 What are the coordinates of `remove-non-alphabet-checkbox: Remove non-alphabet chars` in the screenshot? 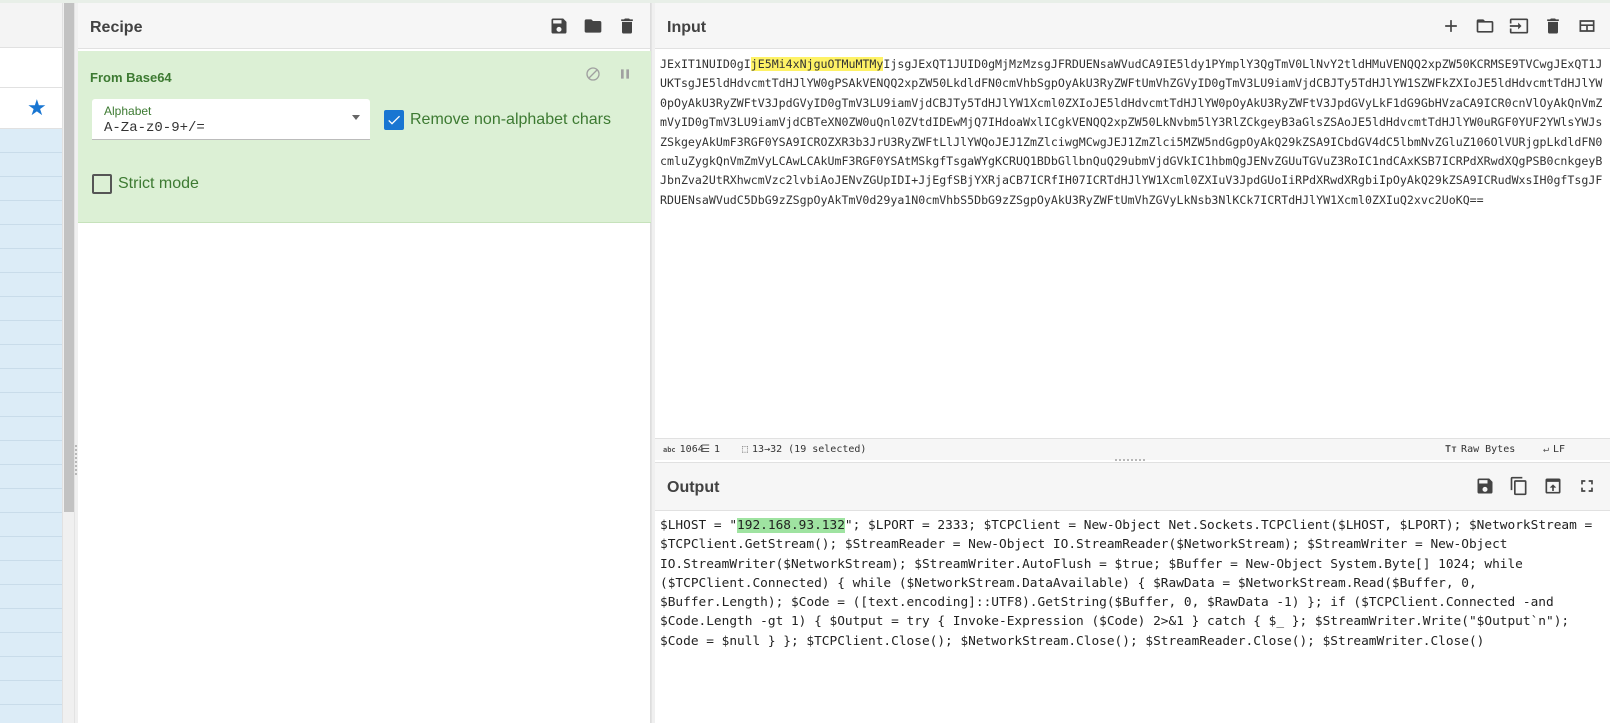 It's located at (497, 120).